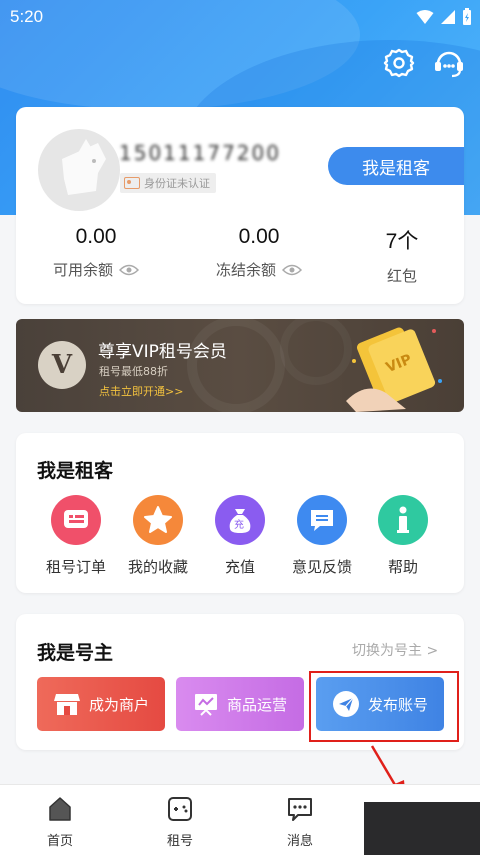  What do you see at coordinates (300, 822) in the screenshot?
I see `nav-item-messages: 消息` at bounding box center [300, 822].